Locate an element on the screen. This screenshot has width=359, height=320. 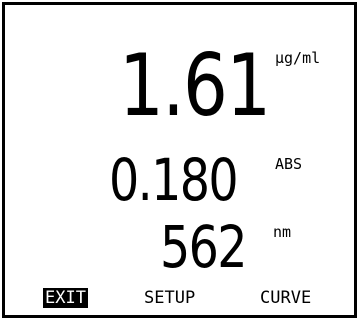
concentration-value: 1.61 is located at coordinates (195, 86).